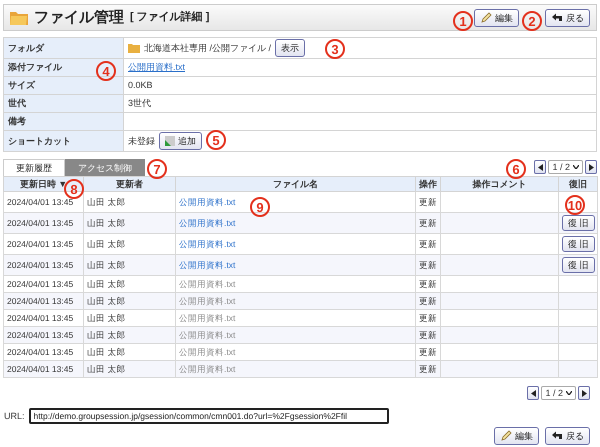  Describe the element at coordinates (106, 71) in the screenshot. I see `callout-number: 4` at that location.